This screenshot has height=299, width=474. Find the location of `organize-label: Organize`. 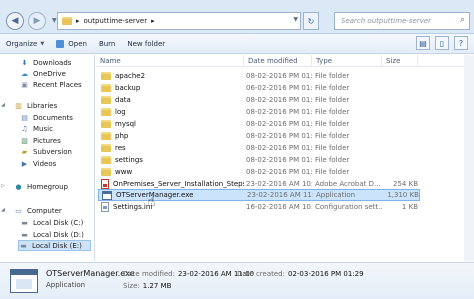

organize-label: Organize is located at coordinates (22, 43).